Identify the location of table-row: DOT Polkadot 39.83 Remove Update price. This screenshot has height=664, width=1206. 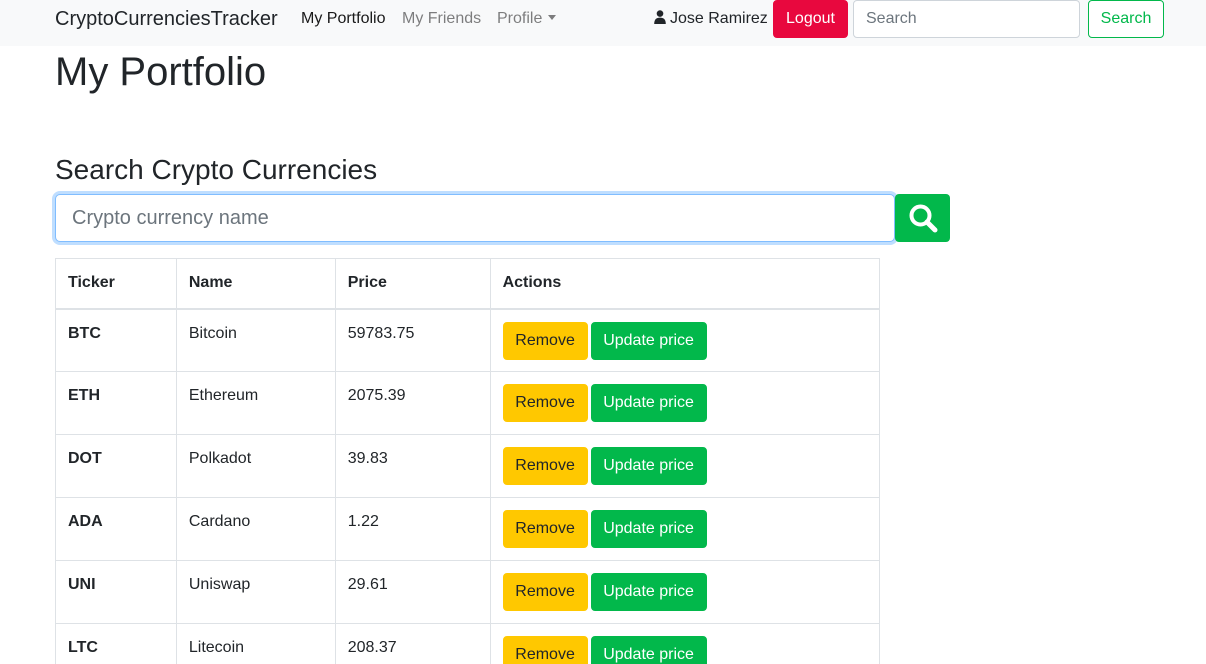
(468, 466).